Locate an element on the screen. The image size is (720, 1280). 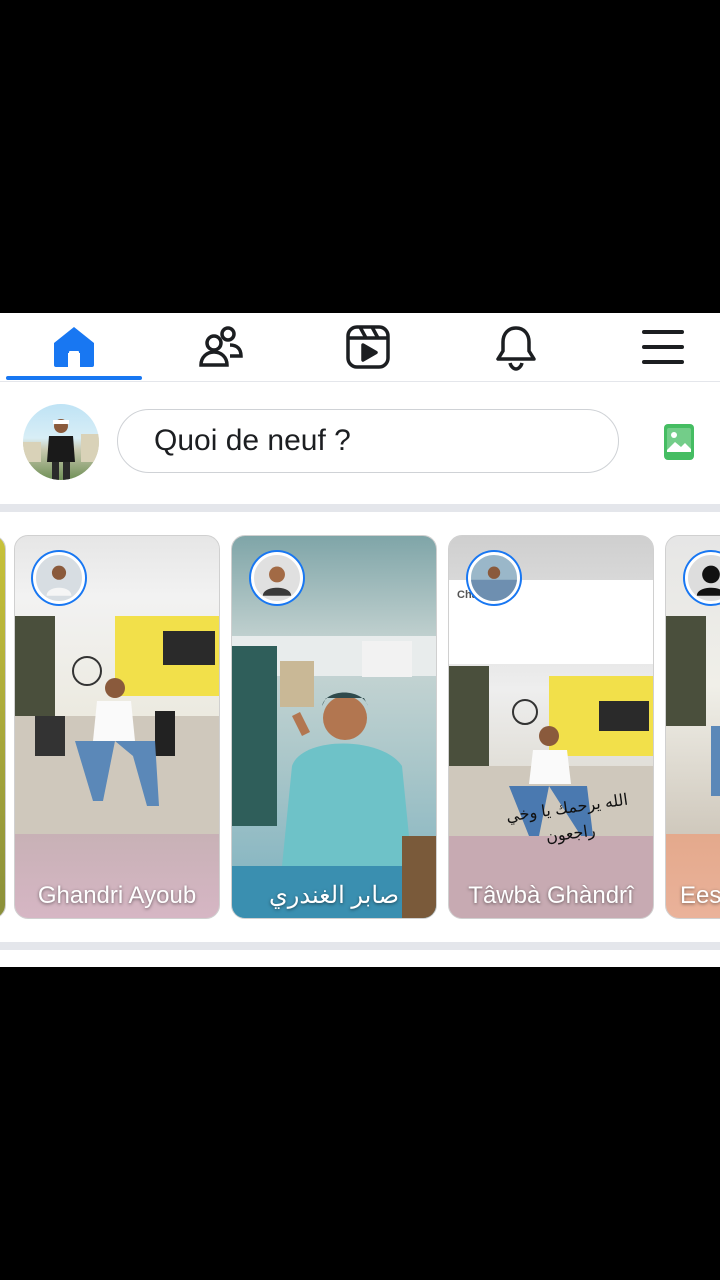
active-tab-indicator is located at coordinates (74, 378).